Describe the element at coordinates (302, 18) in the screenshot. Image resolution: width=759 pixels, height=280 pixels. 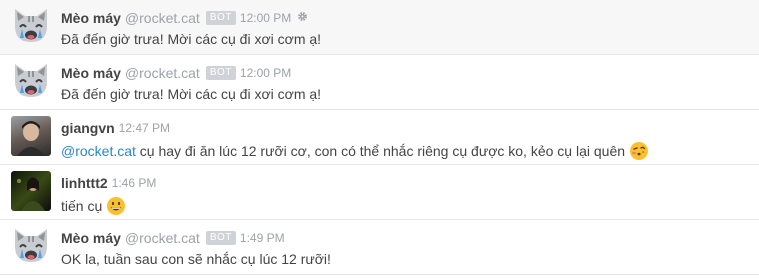
I see `gear-icon` at that location.